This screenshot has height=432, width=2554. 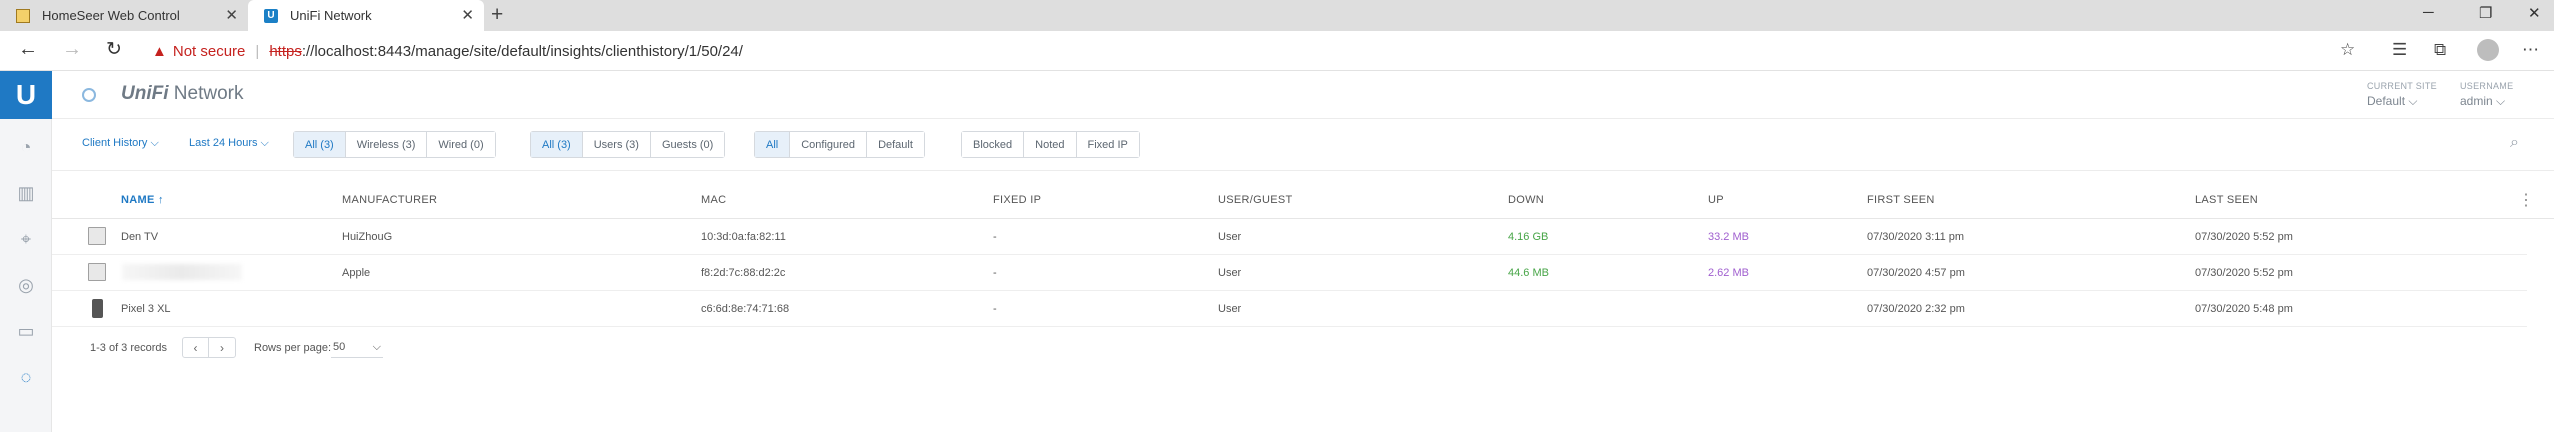 What do you see at coordinates (320, 144) in the screenshot?
I see `filter-all-connections: All (3)` at bounding box center [320, 144].